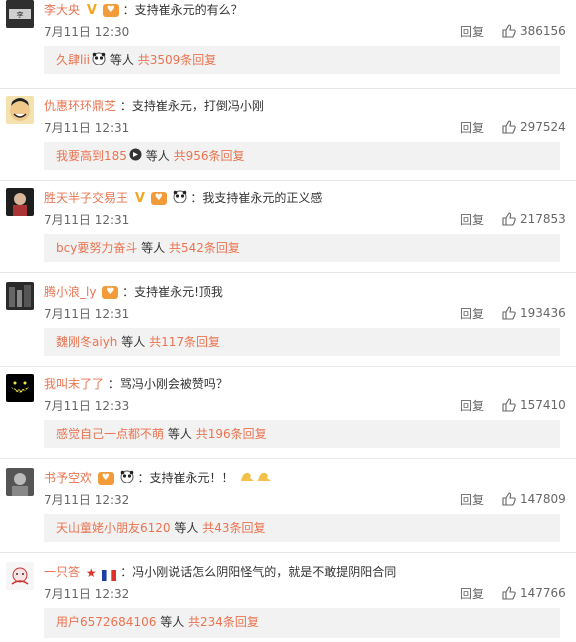  I want to click on reply-usernames: 久肆lii, so click(73, 60).